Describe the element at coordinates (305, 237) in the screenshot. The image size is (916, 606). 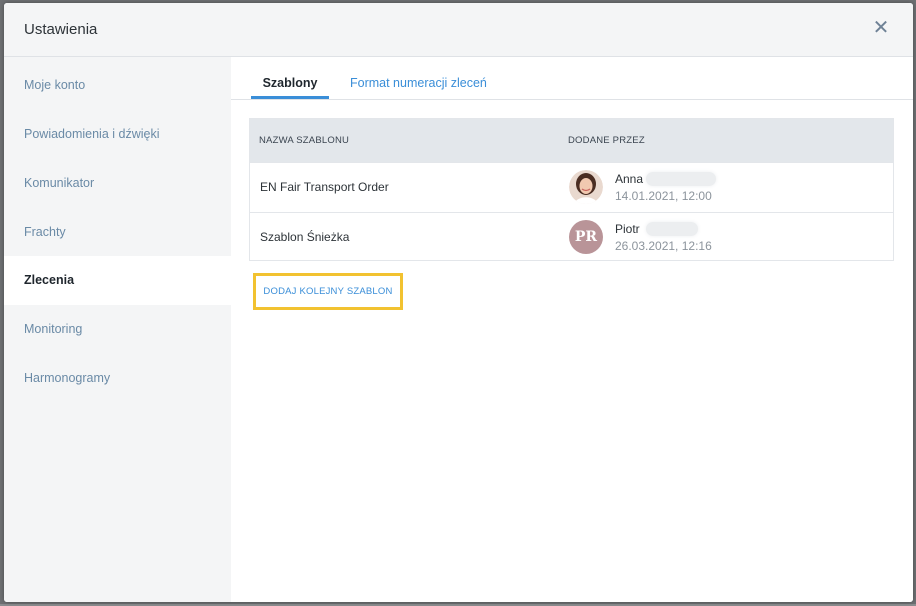
I see `template-name: Szablon Śnieżka` at that location.